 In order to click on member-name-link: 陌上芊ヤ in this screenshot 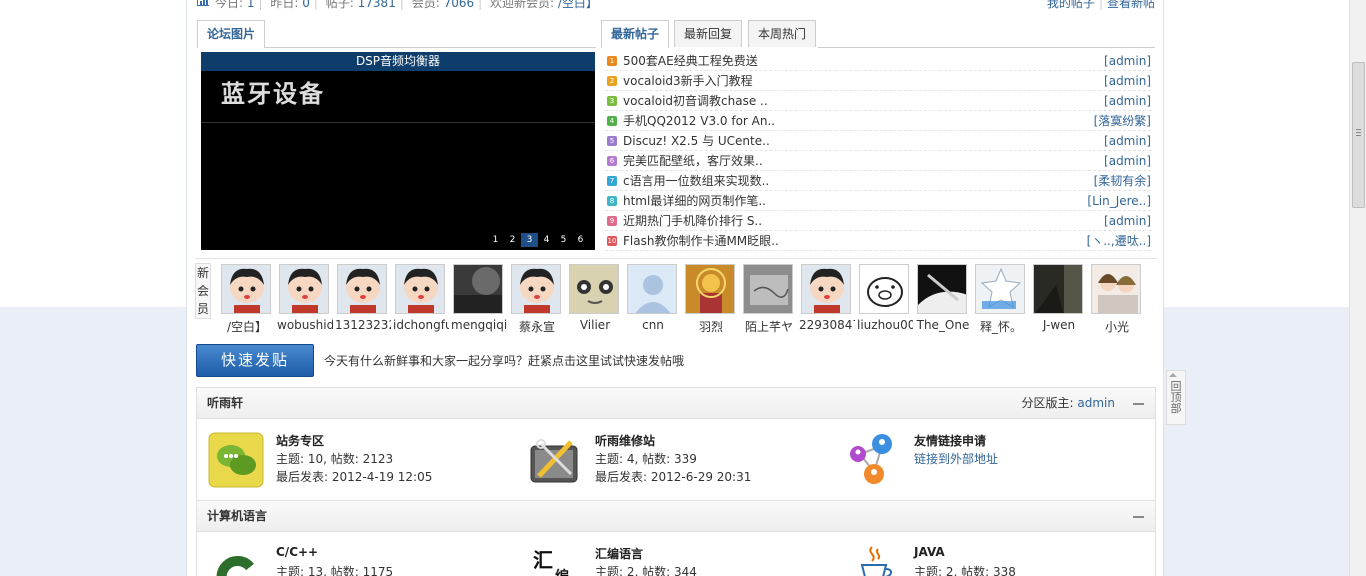, I will do `click(769, 326)`.